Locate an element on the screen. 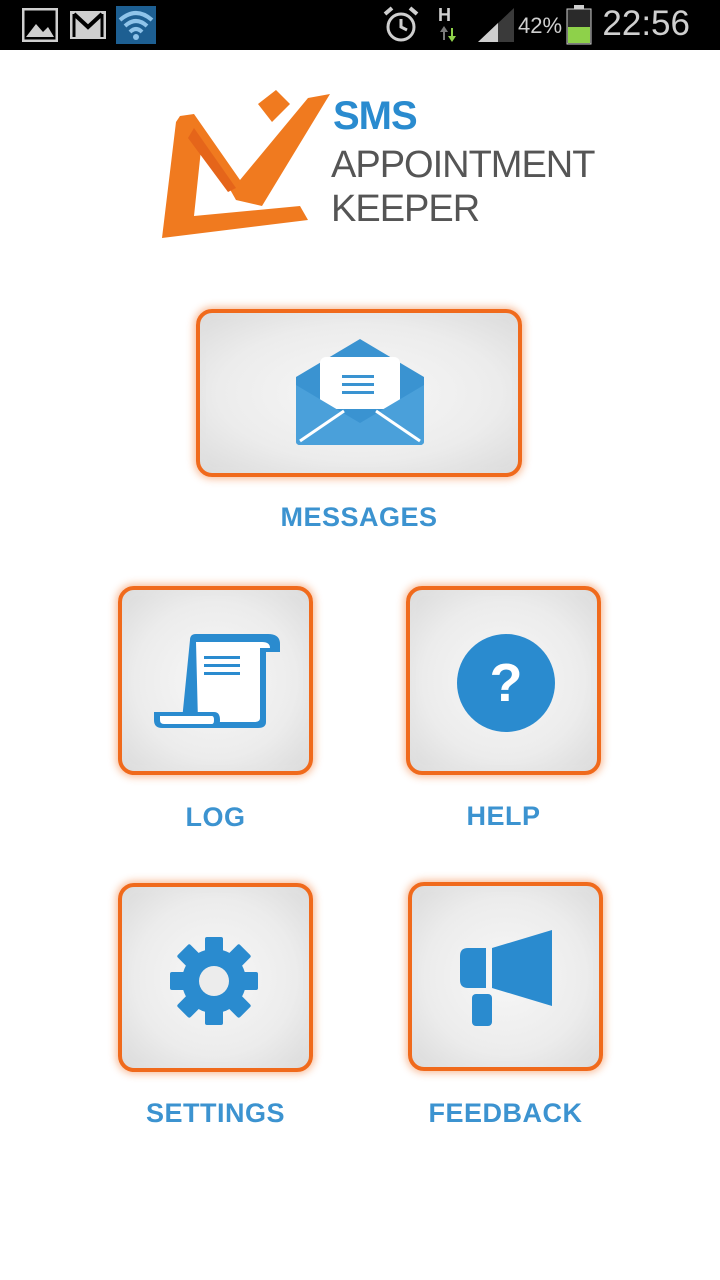  envelope-open-icon is located at coordinates (360, 392).